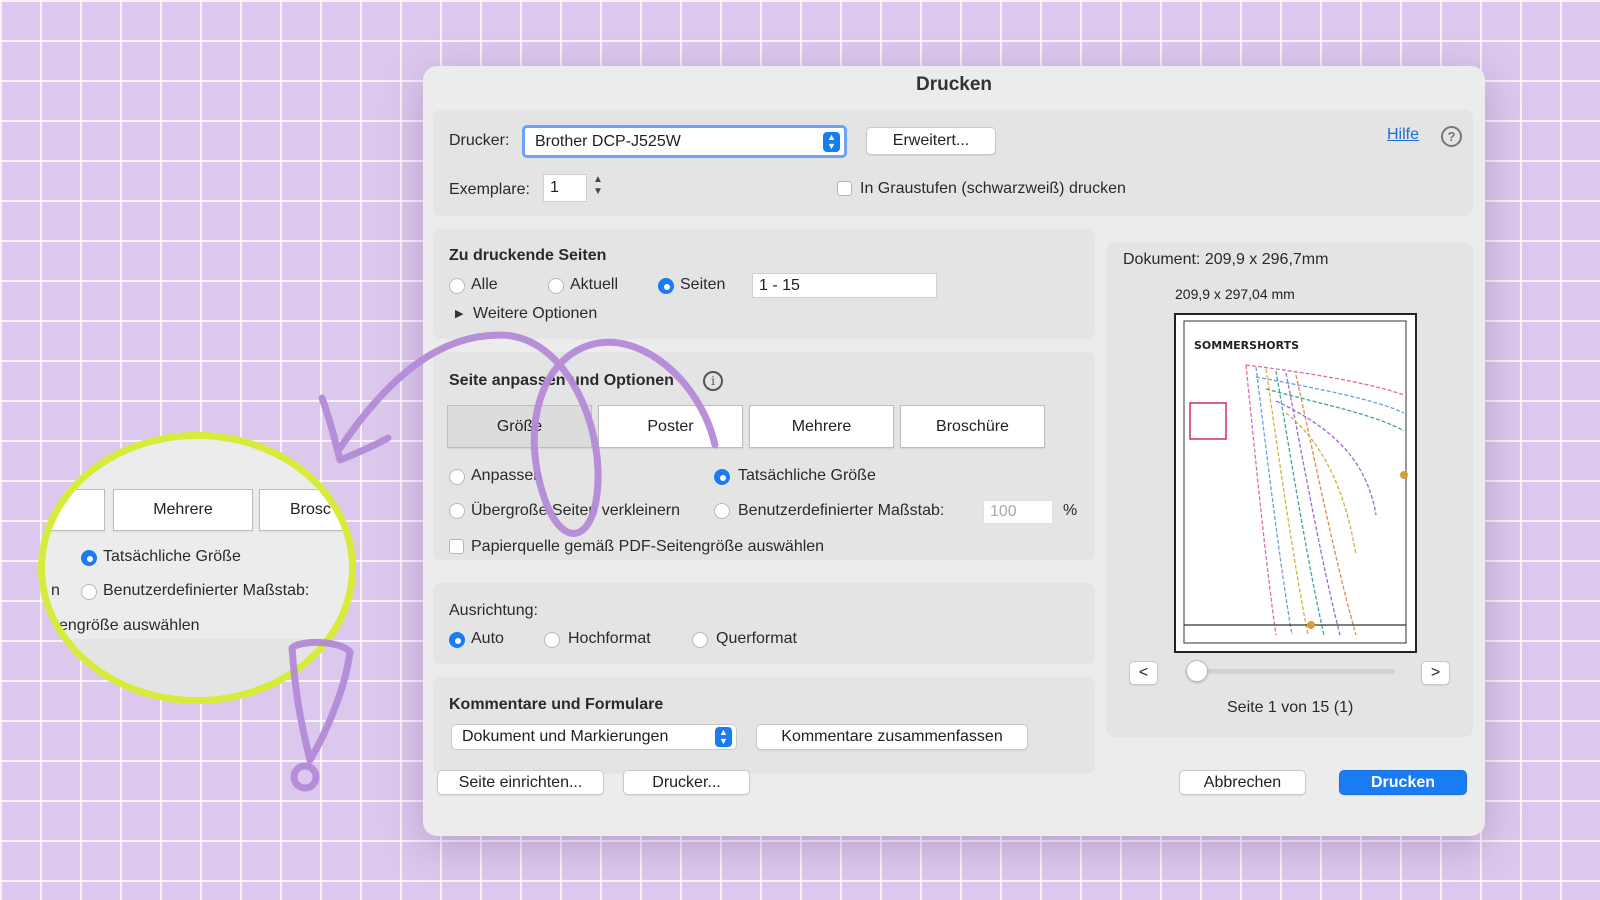 The width and height of the screenshot is (1600, 900). Describe the element at coordinates (1197, 671) in the screenshot. I see `page-slider-thumb` at that location.